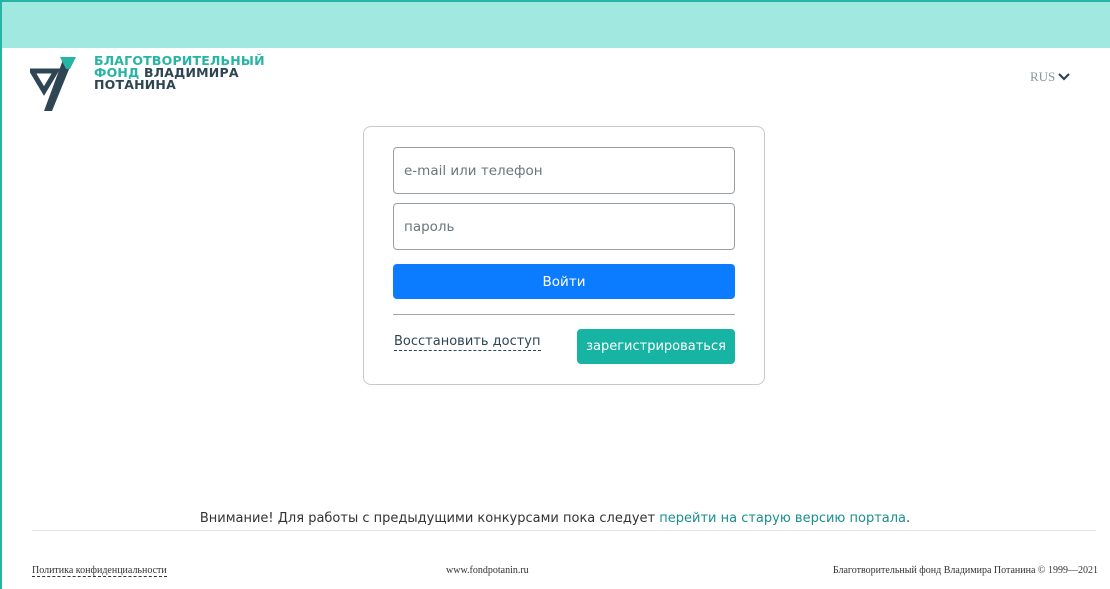  I want to click on logo-line-3: ПОТАНИНА, so click(135, 84).